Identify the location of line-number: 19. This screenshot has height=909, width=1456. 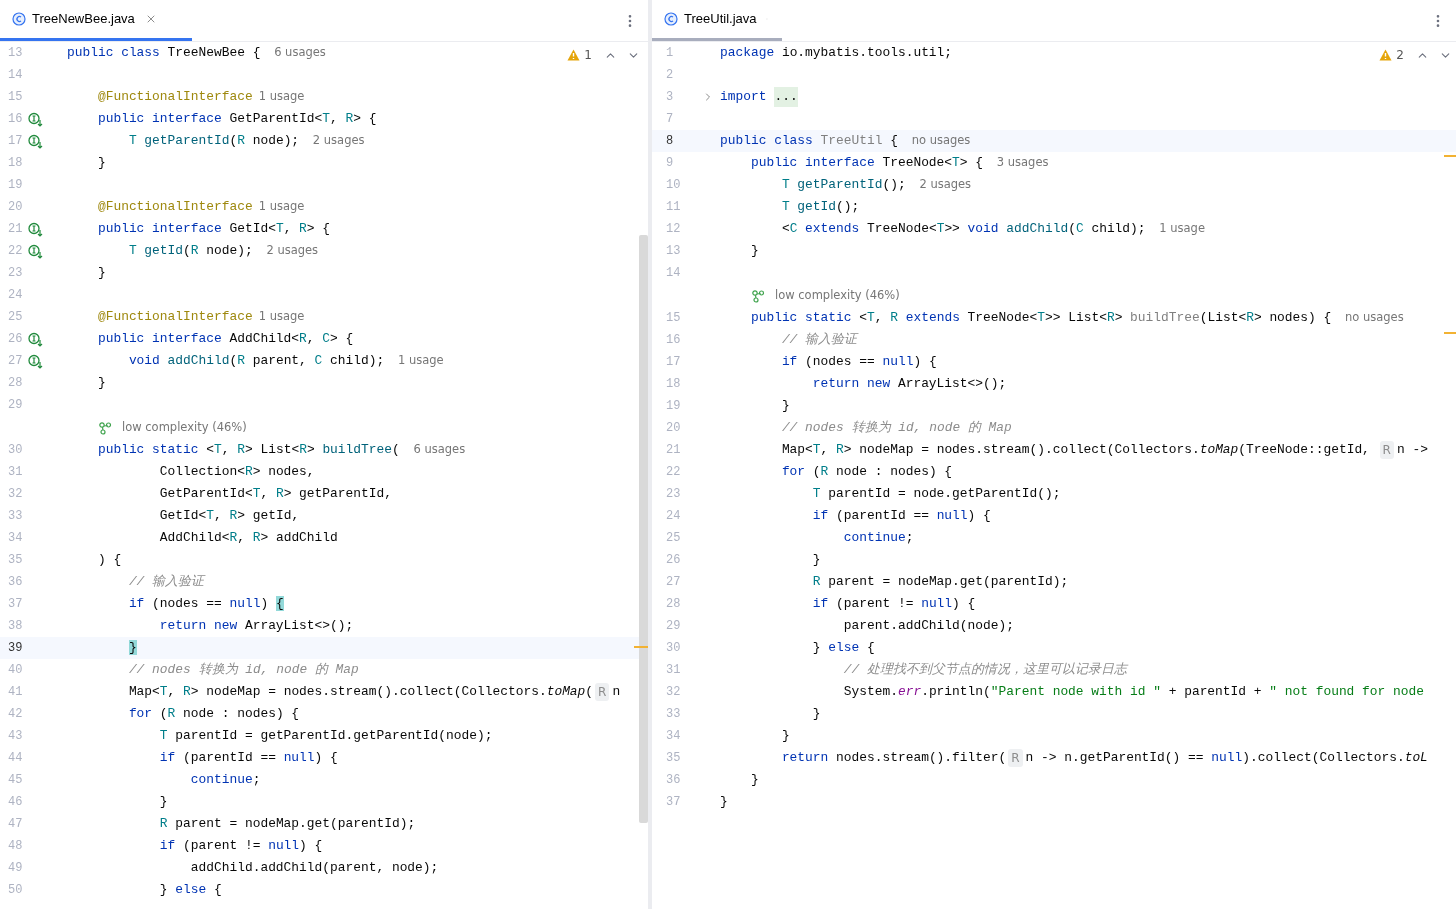
(16, 185).